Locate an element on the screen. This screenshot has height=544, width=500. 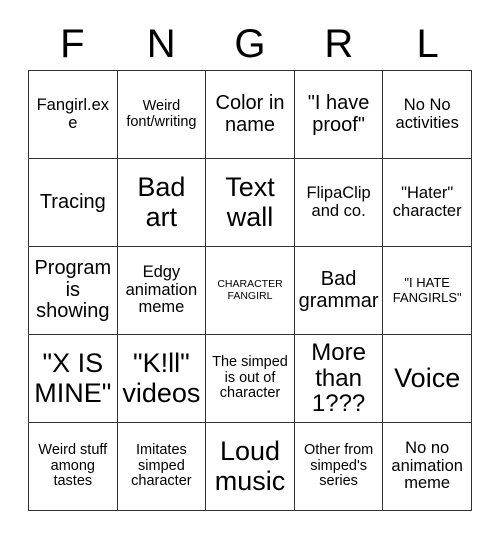
bingo-header-letter-4: R is located at coordinates (339, 44).